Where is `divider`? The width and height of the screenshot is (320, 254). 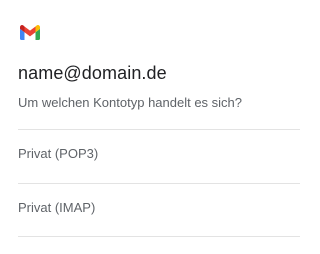 divider is located at coordinates (159, 236).